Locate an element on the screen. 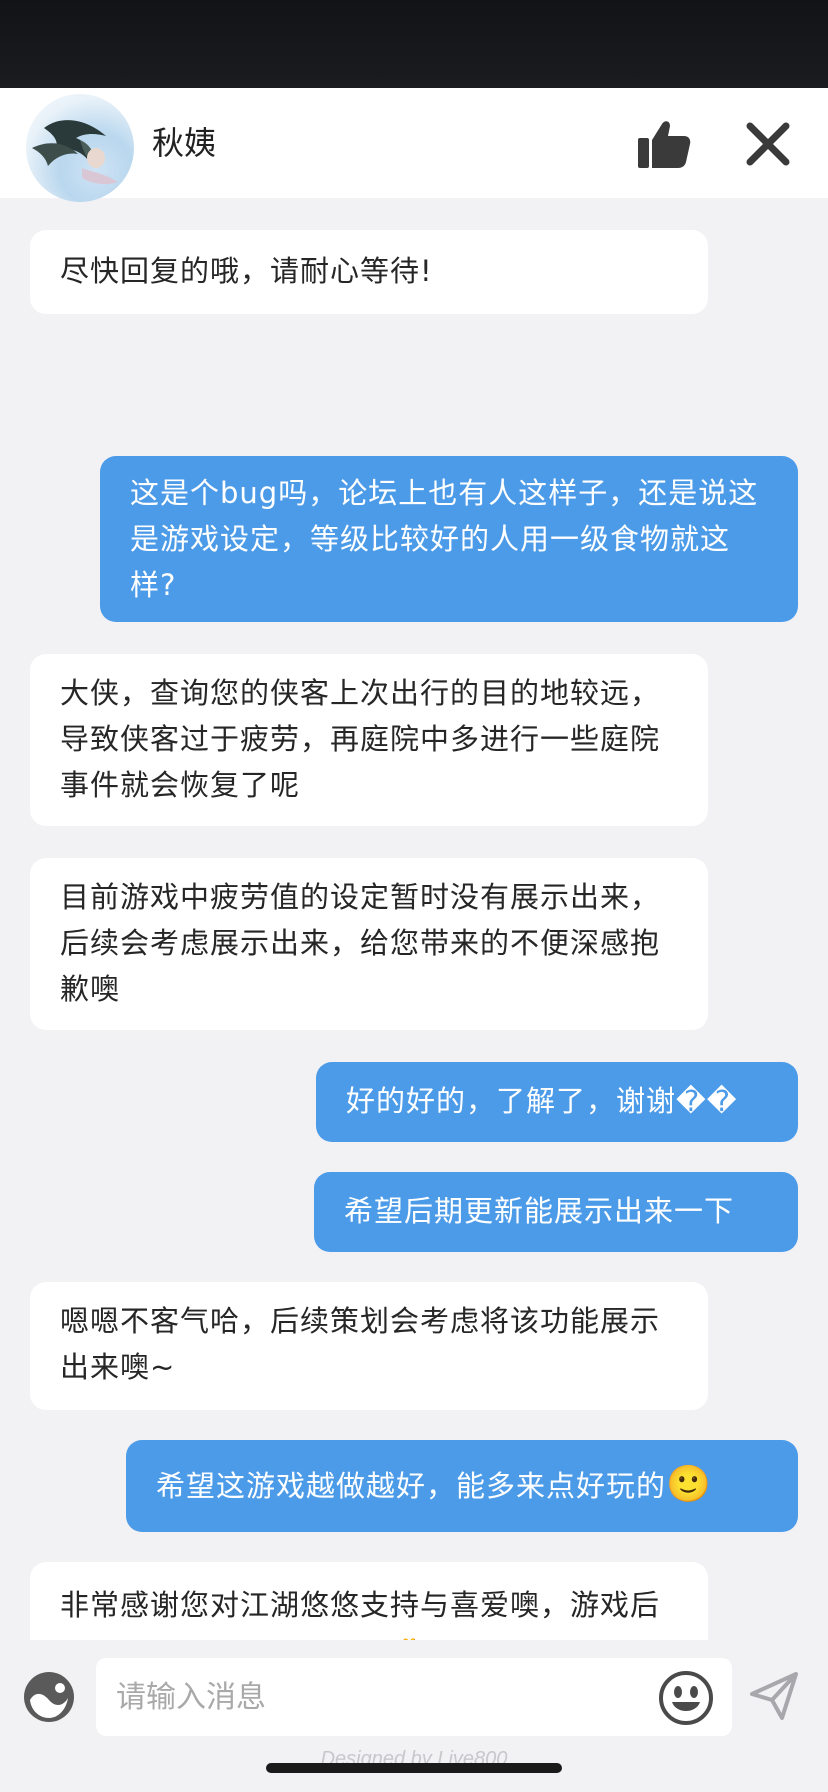 The height and width of the screenshot is (1792, 828). end-chat-icon is located at coordinates (768, 144).